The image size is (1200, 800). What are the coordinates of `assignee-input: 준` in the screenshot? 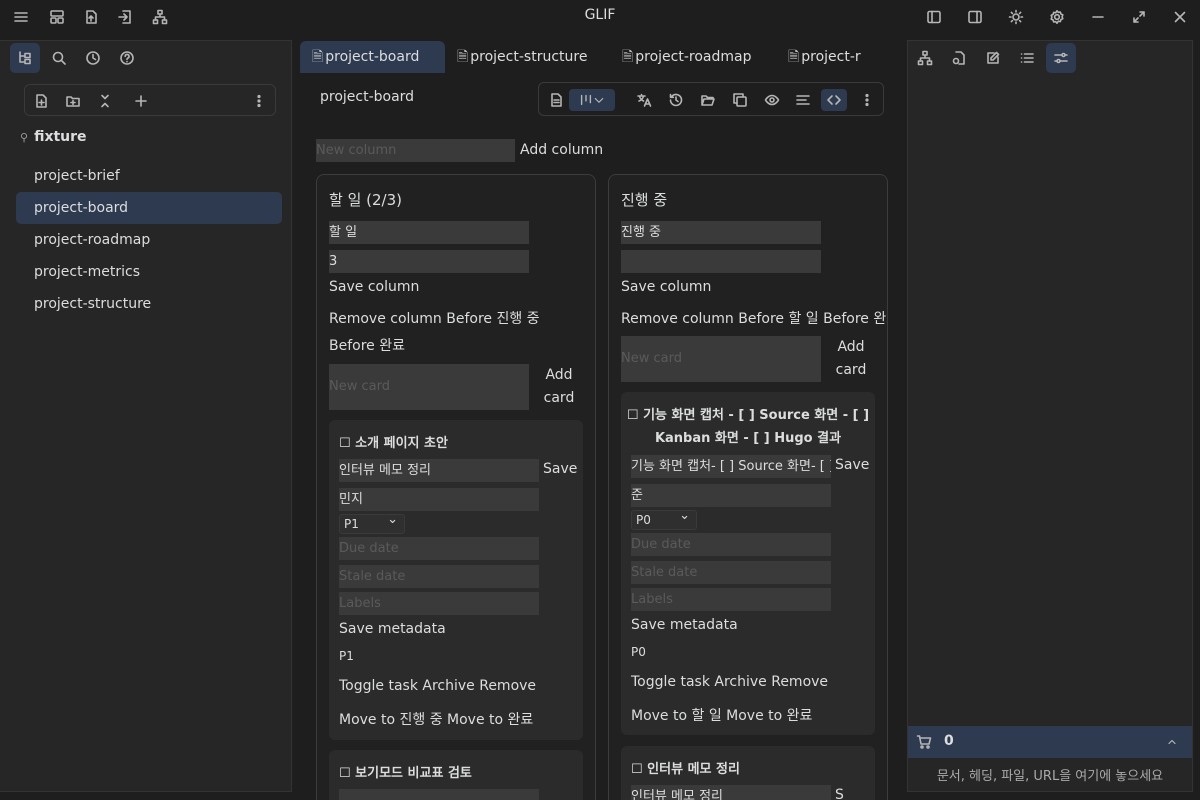 It's located at (731, 495).